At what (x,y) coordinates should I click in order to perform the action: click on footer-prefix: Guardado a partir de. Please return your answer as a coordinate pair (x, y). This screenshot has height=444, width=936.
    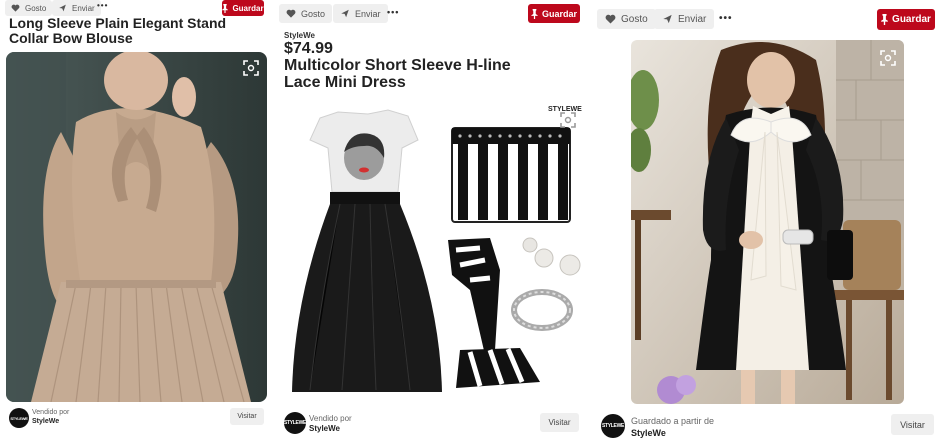
    Looking at the image, I should click on (673, 421).